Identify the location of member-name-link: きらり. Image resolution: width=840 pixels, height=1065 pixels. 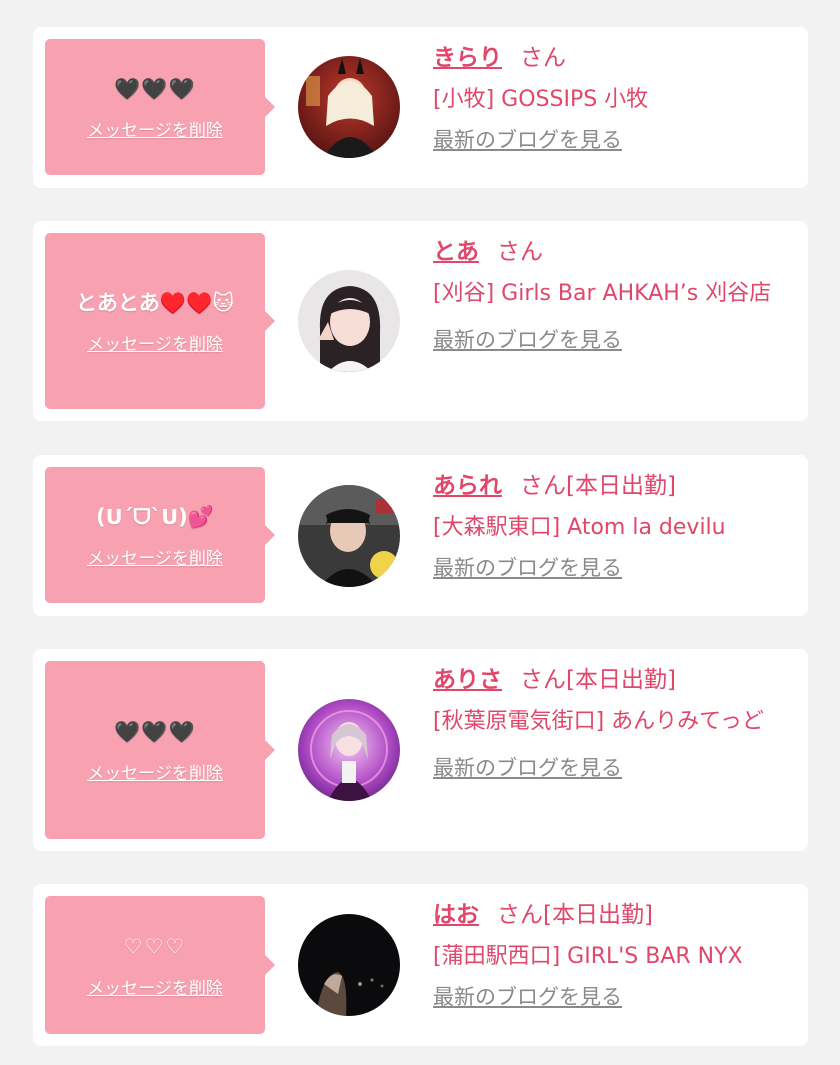
(467, 58).